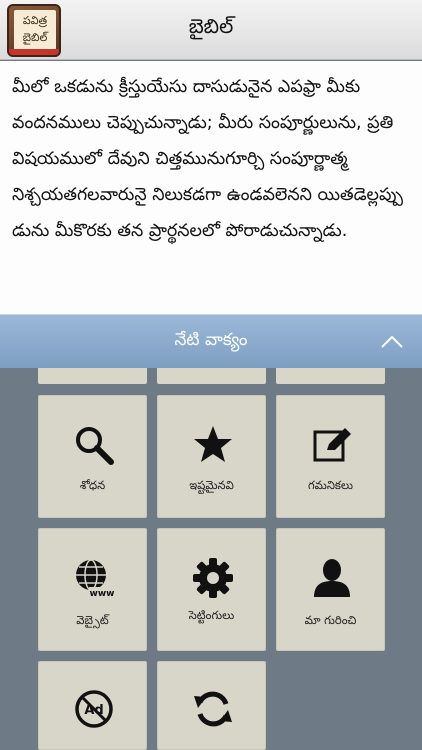  What do you see at coordinates (332, 578) in the screenshot?
I see `person-icon` at bounding box center [332, 578].